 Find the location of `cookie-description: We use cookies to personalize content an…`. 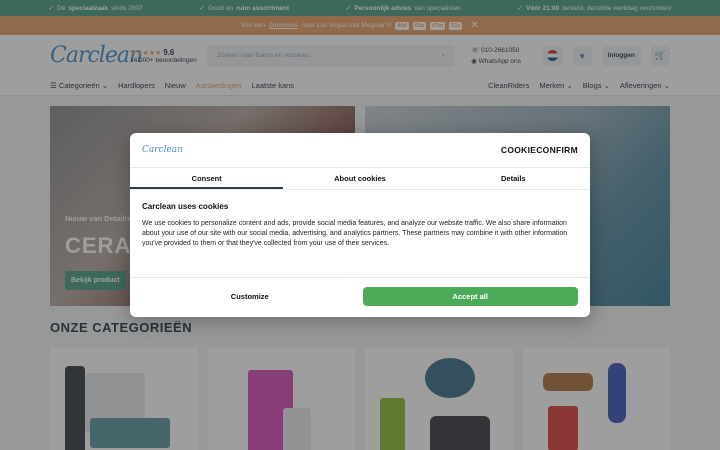

cookie-description: We use cookies to personalize content an… is located at coordinates (355, 233).